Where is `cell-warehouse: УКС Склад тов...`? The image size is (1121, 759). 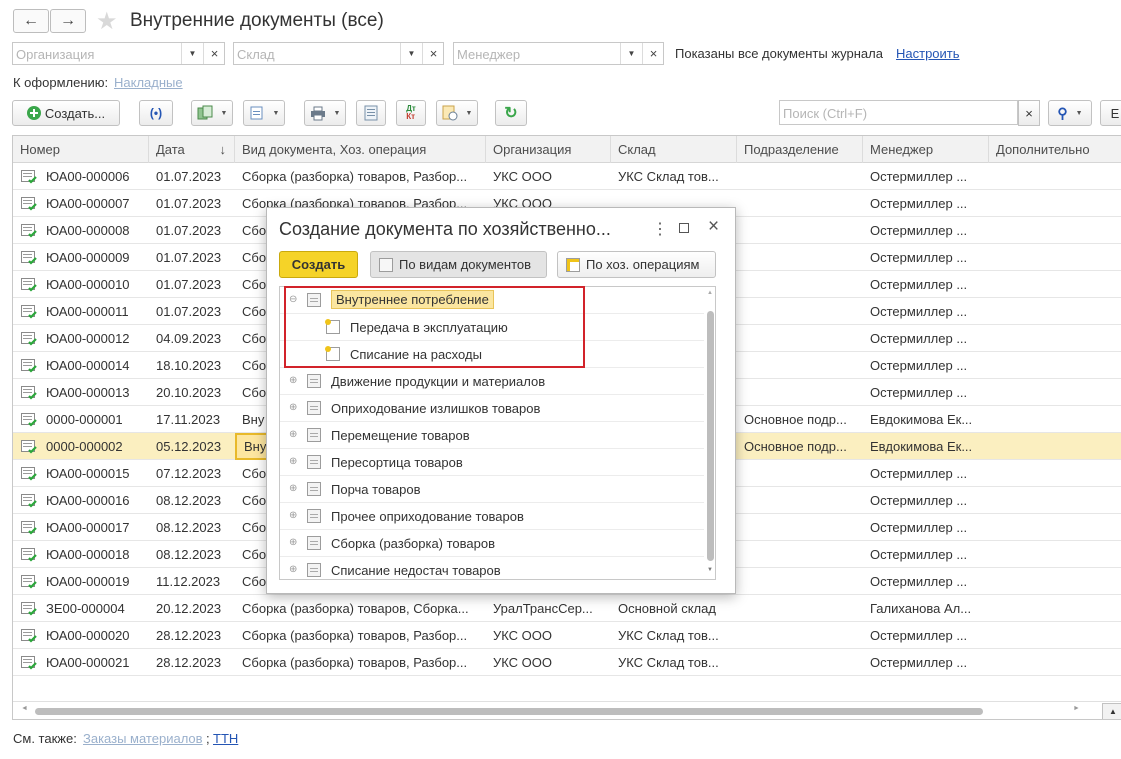 cell-warehouse: УКС Склад тов... is located at coordinates (668, 635).